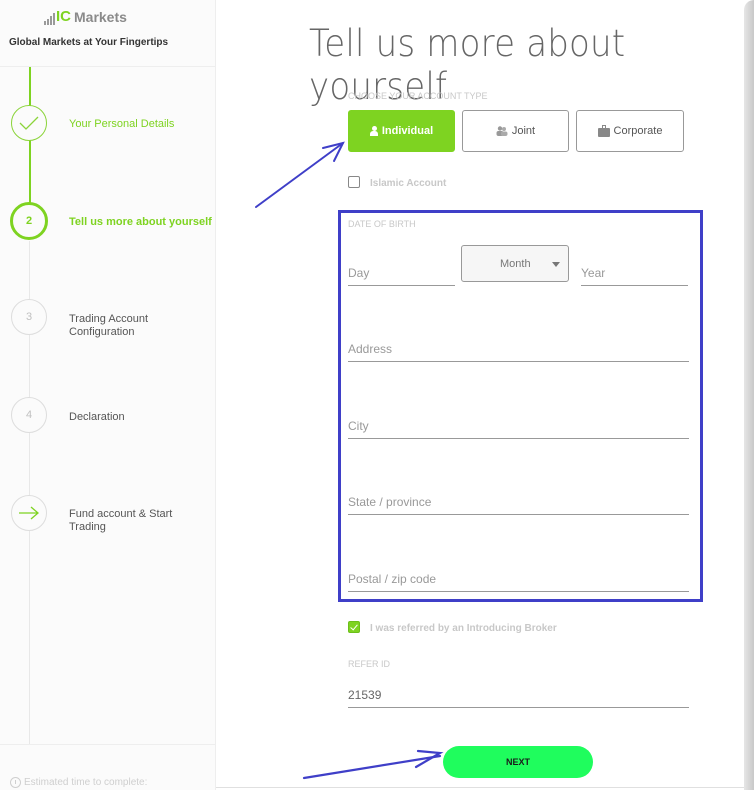 This screenshot has height=790, width=754. What do you see at coordinates (107, 767) in the screenshot?
I see `sidebar-footer: Estimated time to complete:` at bounding box center [107, 767].